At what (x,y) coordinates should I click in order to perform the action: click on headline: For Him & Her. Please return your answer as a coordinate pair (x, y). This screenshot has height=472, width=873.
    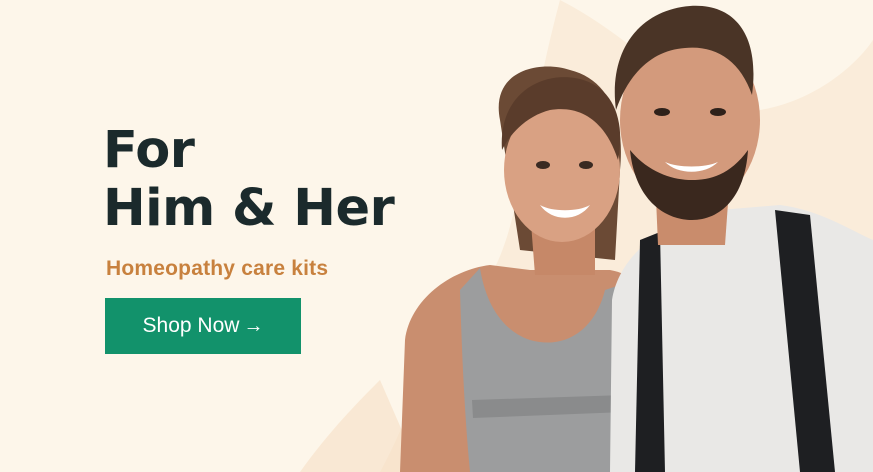
    Looking at the image, I should click on (249, 179).